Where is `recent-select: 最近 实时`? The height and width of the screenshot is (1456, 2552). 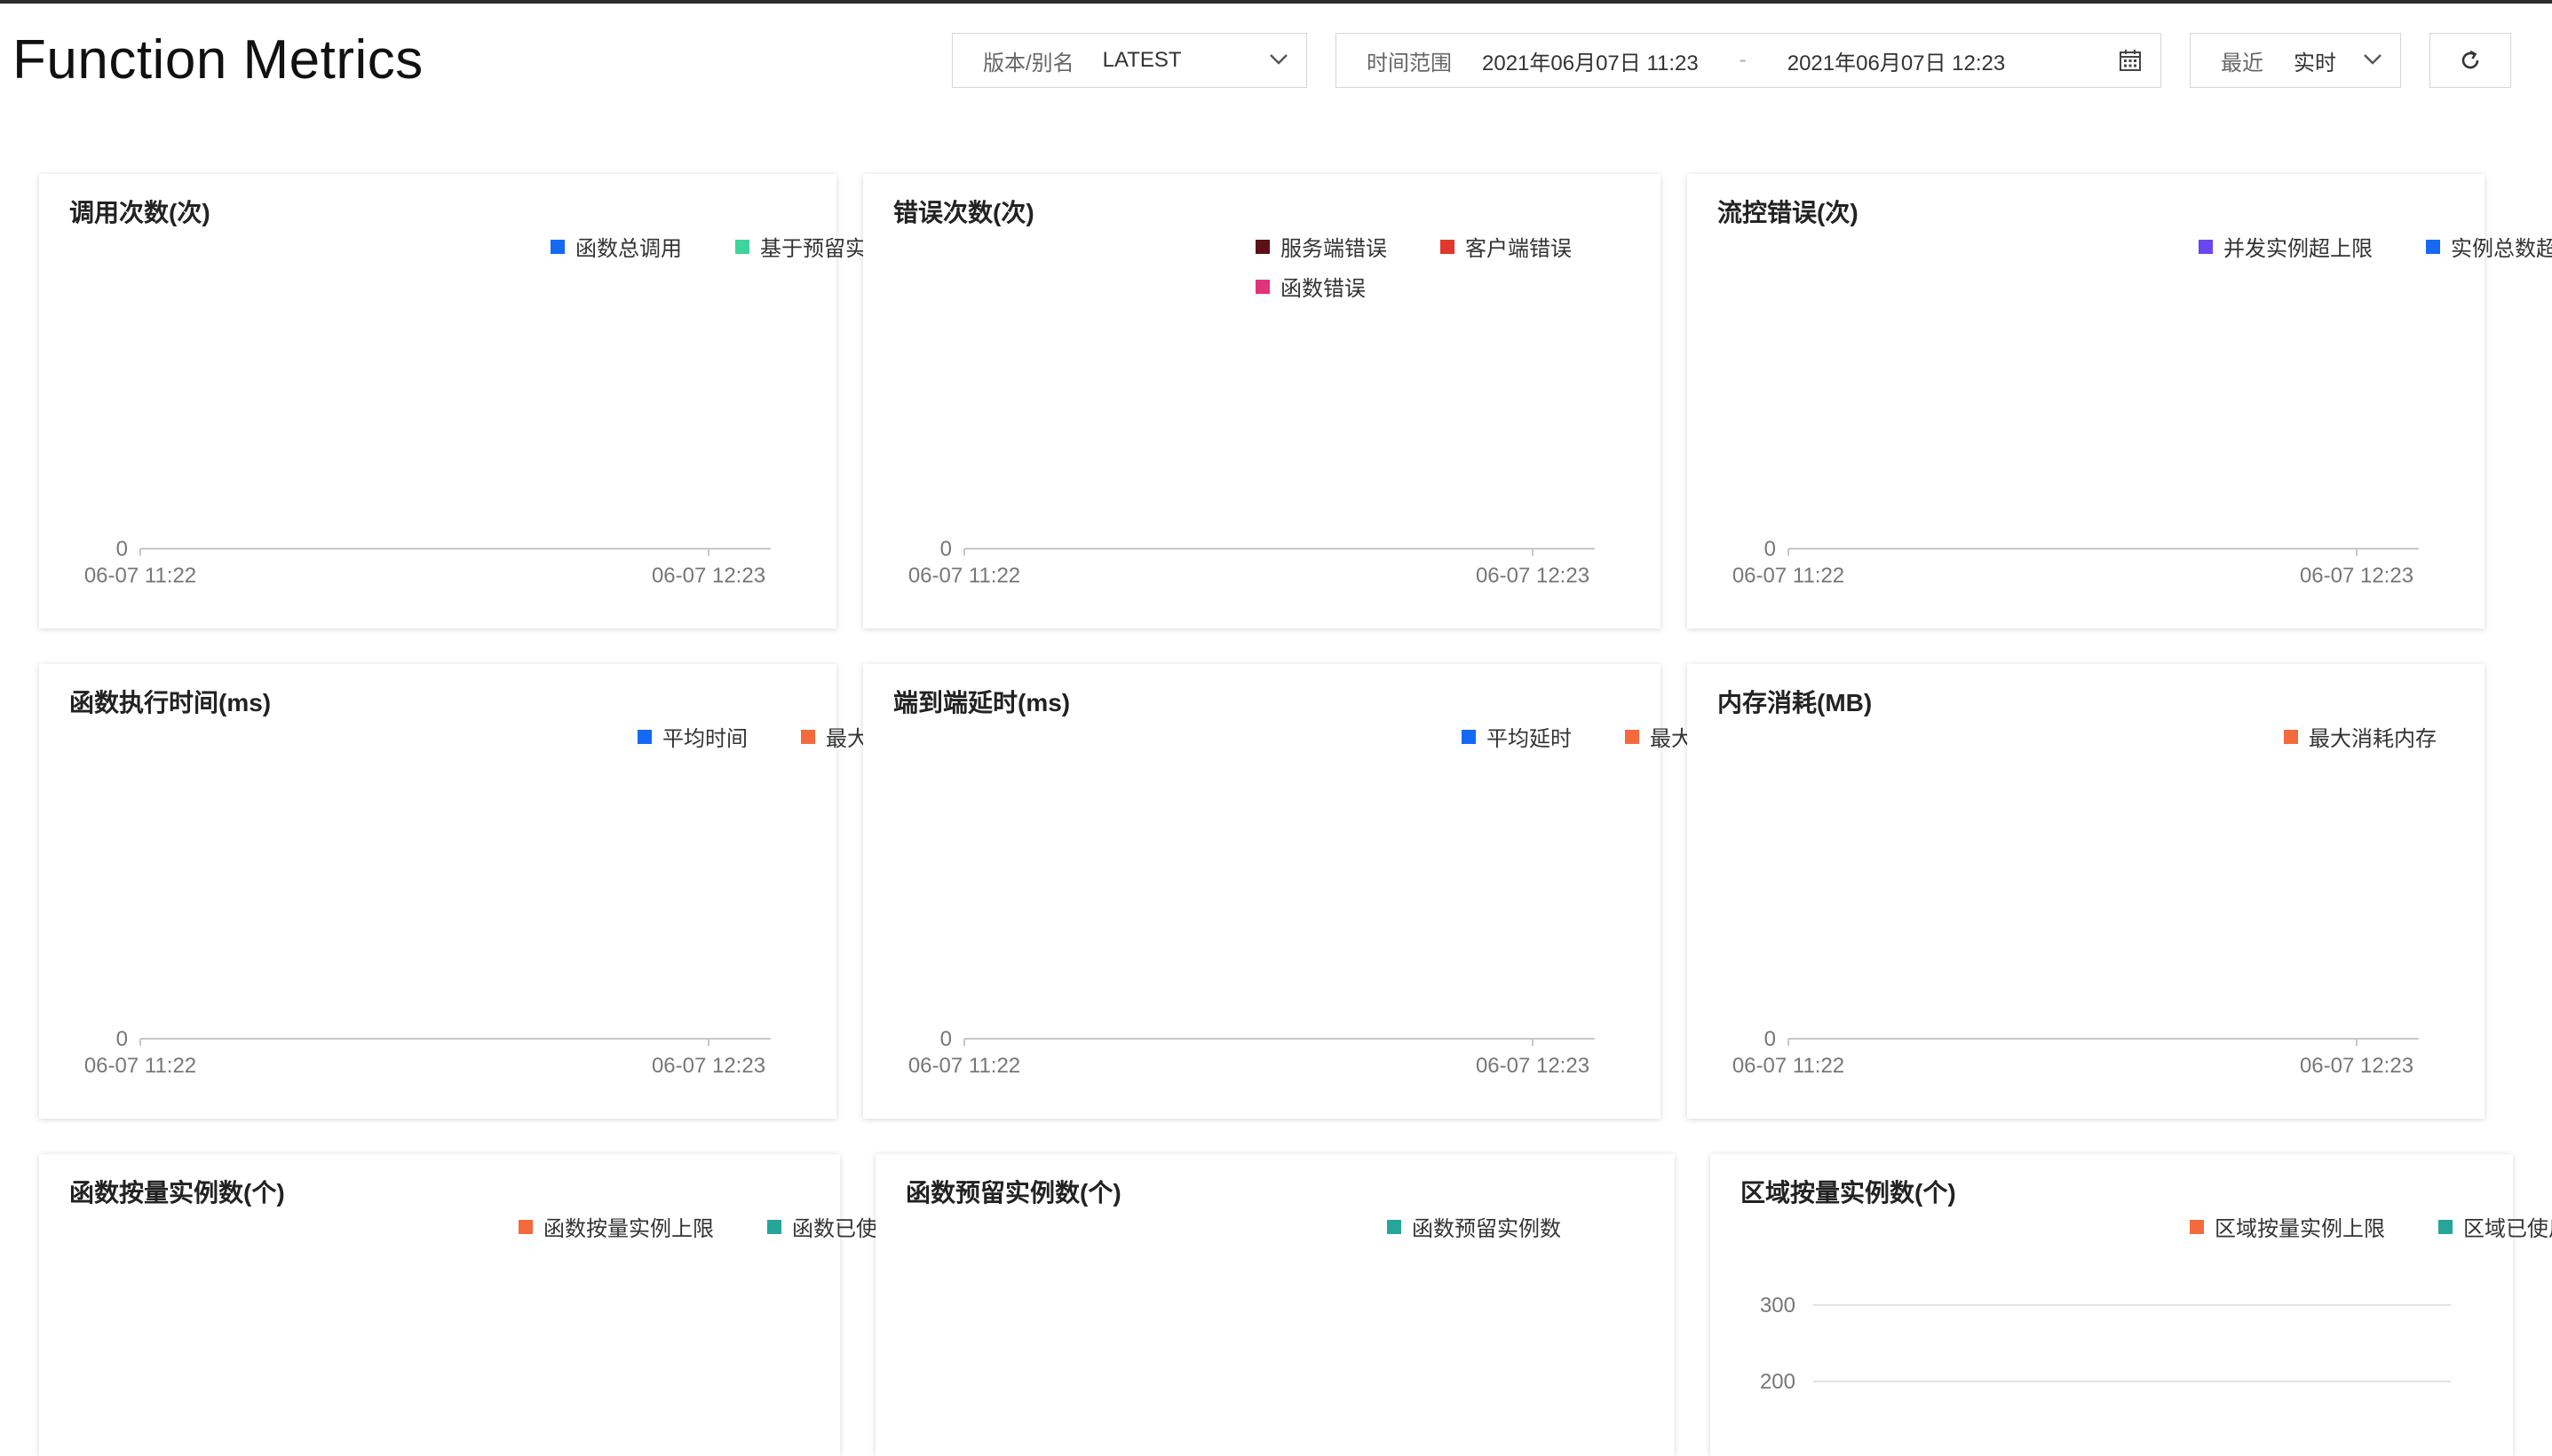
recent-select: 最近 实时 is located at coordinates (2295, 60).